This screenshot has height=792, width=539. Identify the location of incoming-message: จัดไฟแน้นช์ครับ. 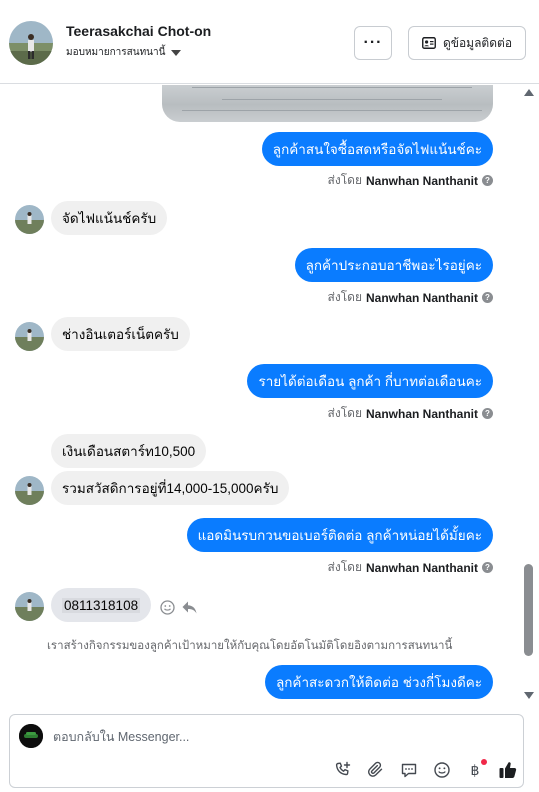
(109, 218).